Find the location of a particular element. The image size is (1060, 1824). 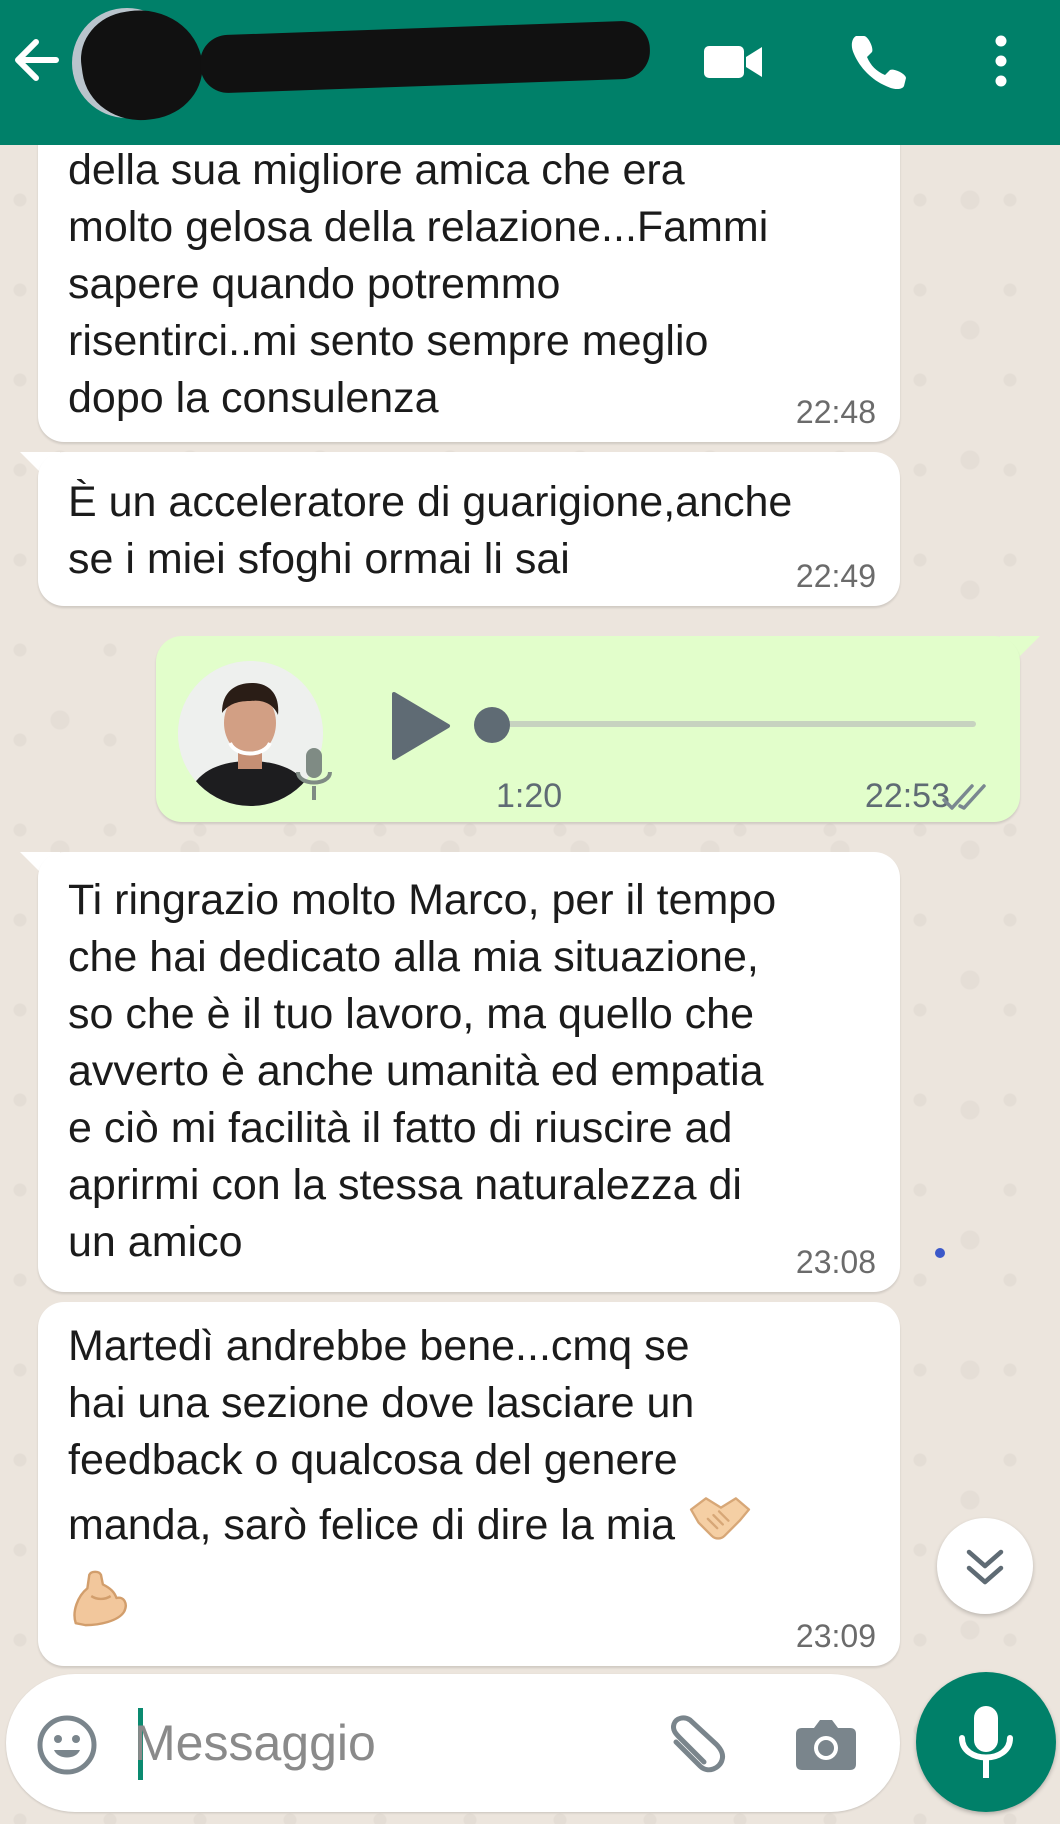

message-time: 22:48 is located at coordinates (835, 412).